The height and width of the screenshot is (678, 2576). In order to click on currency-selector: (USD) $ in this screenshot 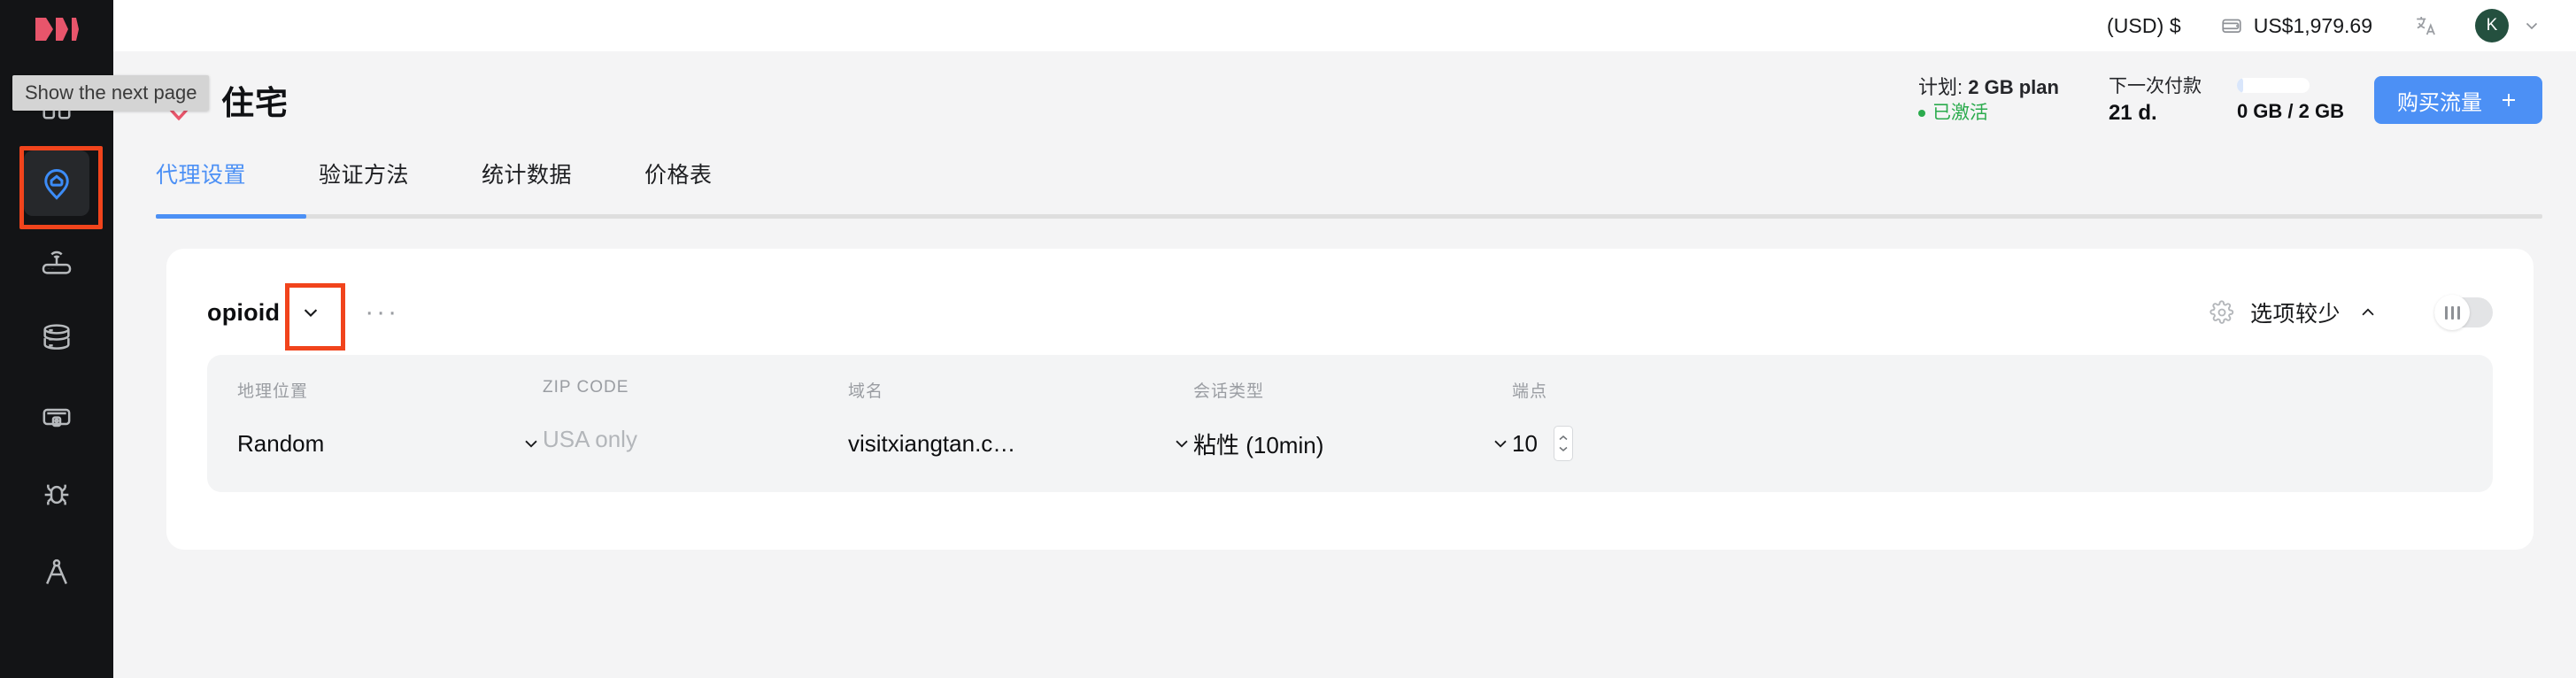, I will do `click(2144, 26)`.